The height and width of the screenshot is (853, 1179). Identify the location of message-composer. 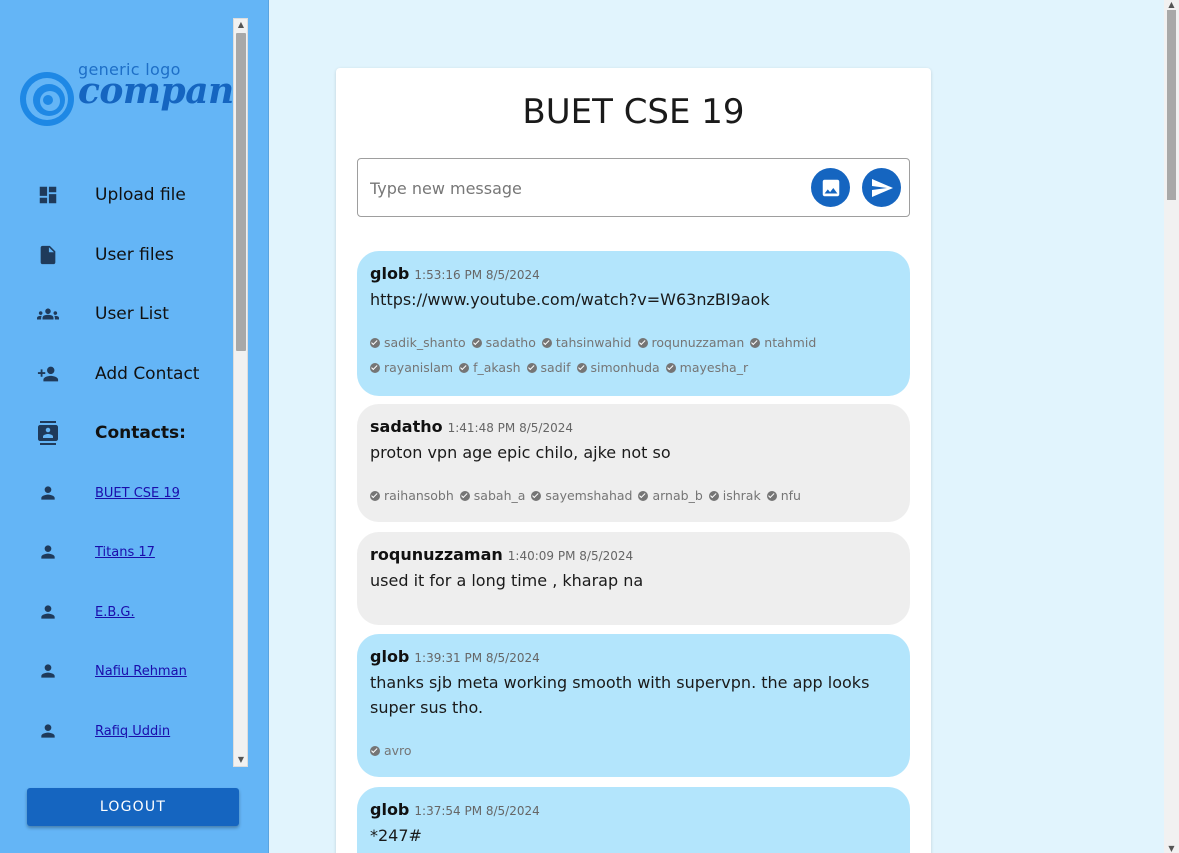
(633, 187).